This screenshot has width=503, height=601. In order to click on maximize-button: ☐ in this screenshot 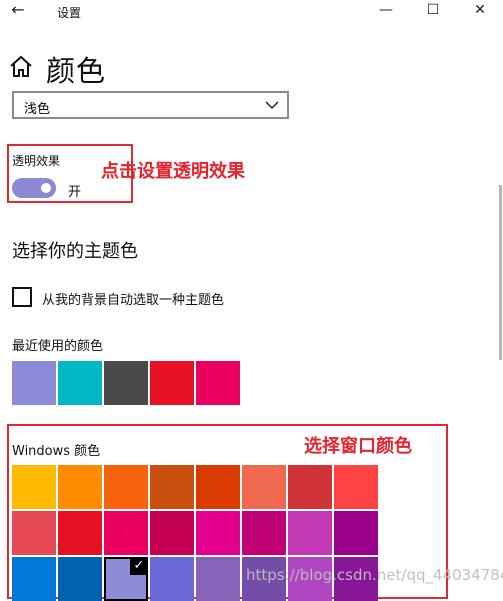, I will do `click(433, 11)`.